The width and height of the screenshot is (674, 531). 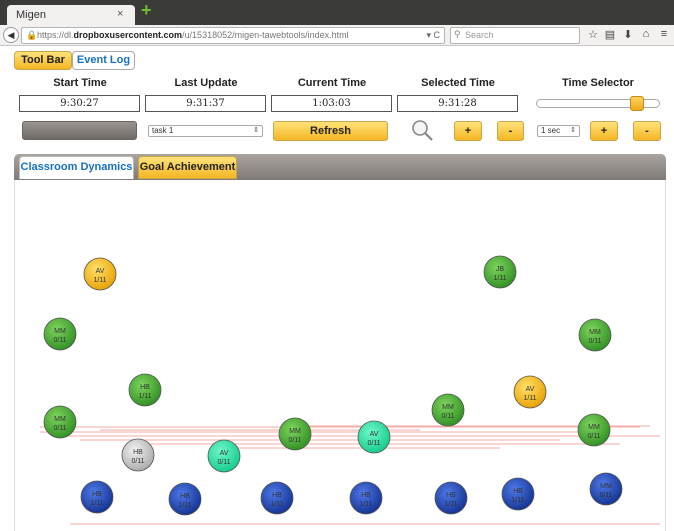 What do you see at coordinates (479, 35) in the screenshot?
I see `search-placeholder: Search` at bounding box center [479, 35].